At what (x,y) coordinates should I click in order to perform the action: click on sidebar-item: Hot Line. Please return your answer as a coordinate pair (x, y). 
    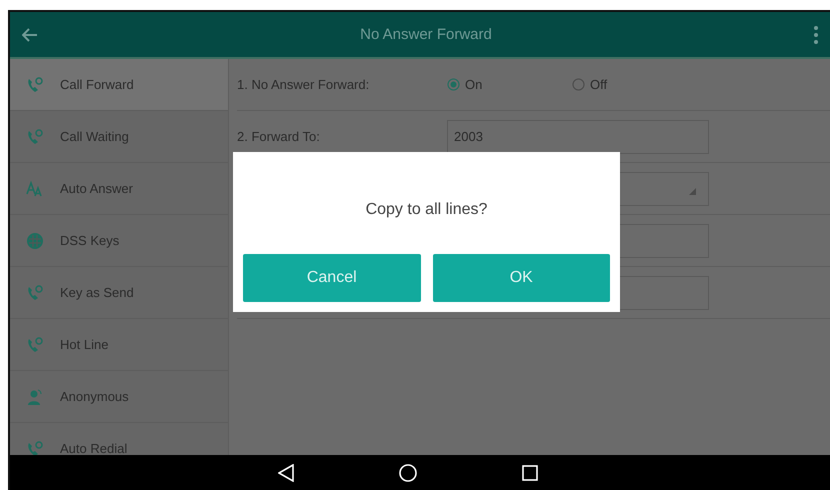
    Looking at the image, I should click on (119, 345).